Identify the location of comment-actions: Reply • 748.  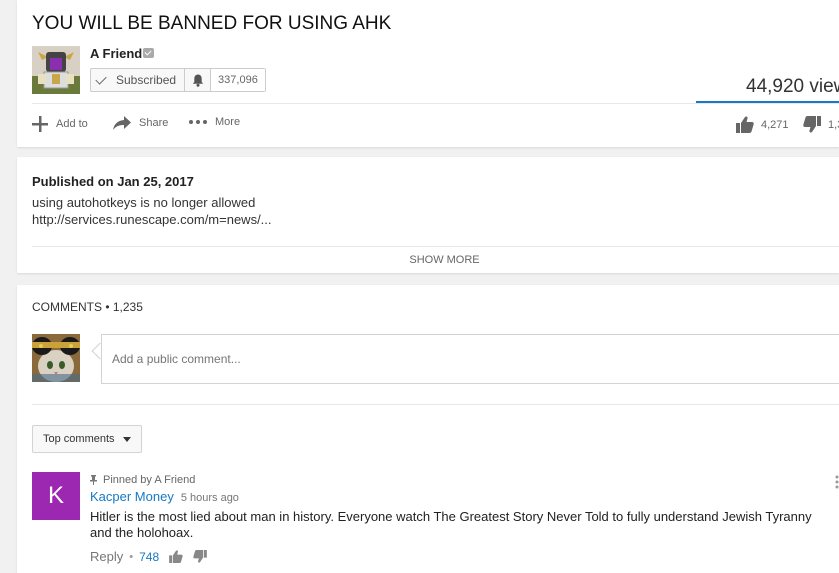
(149, 556).